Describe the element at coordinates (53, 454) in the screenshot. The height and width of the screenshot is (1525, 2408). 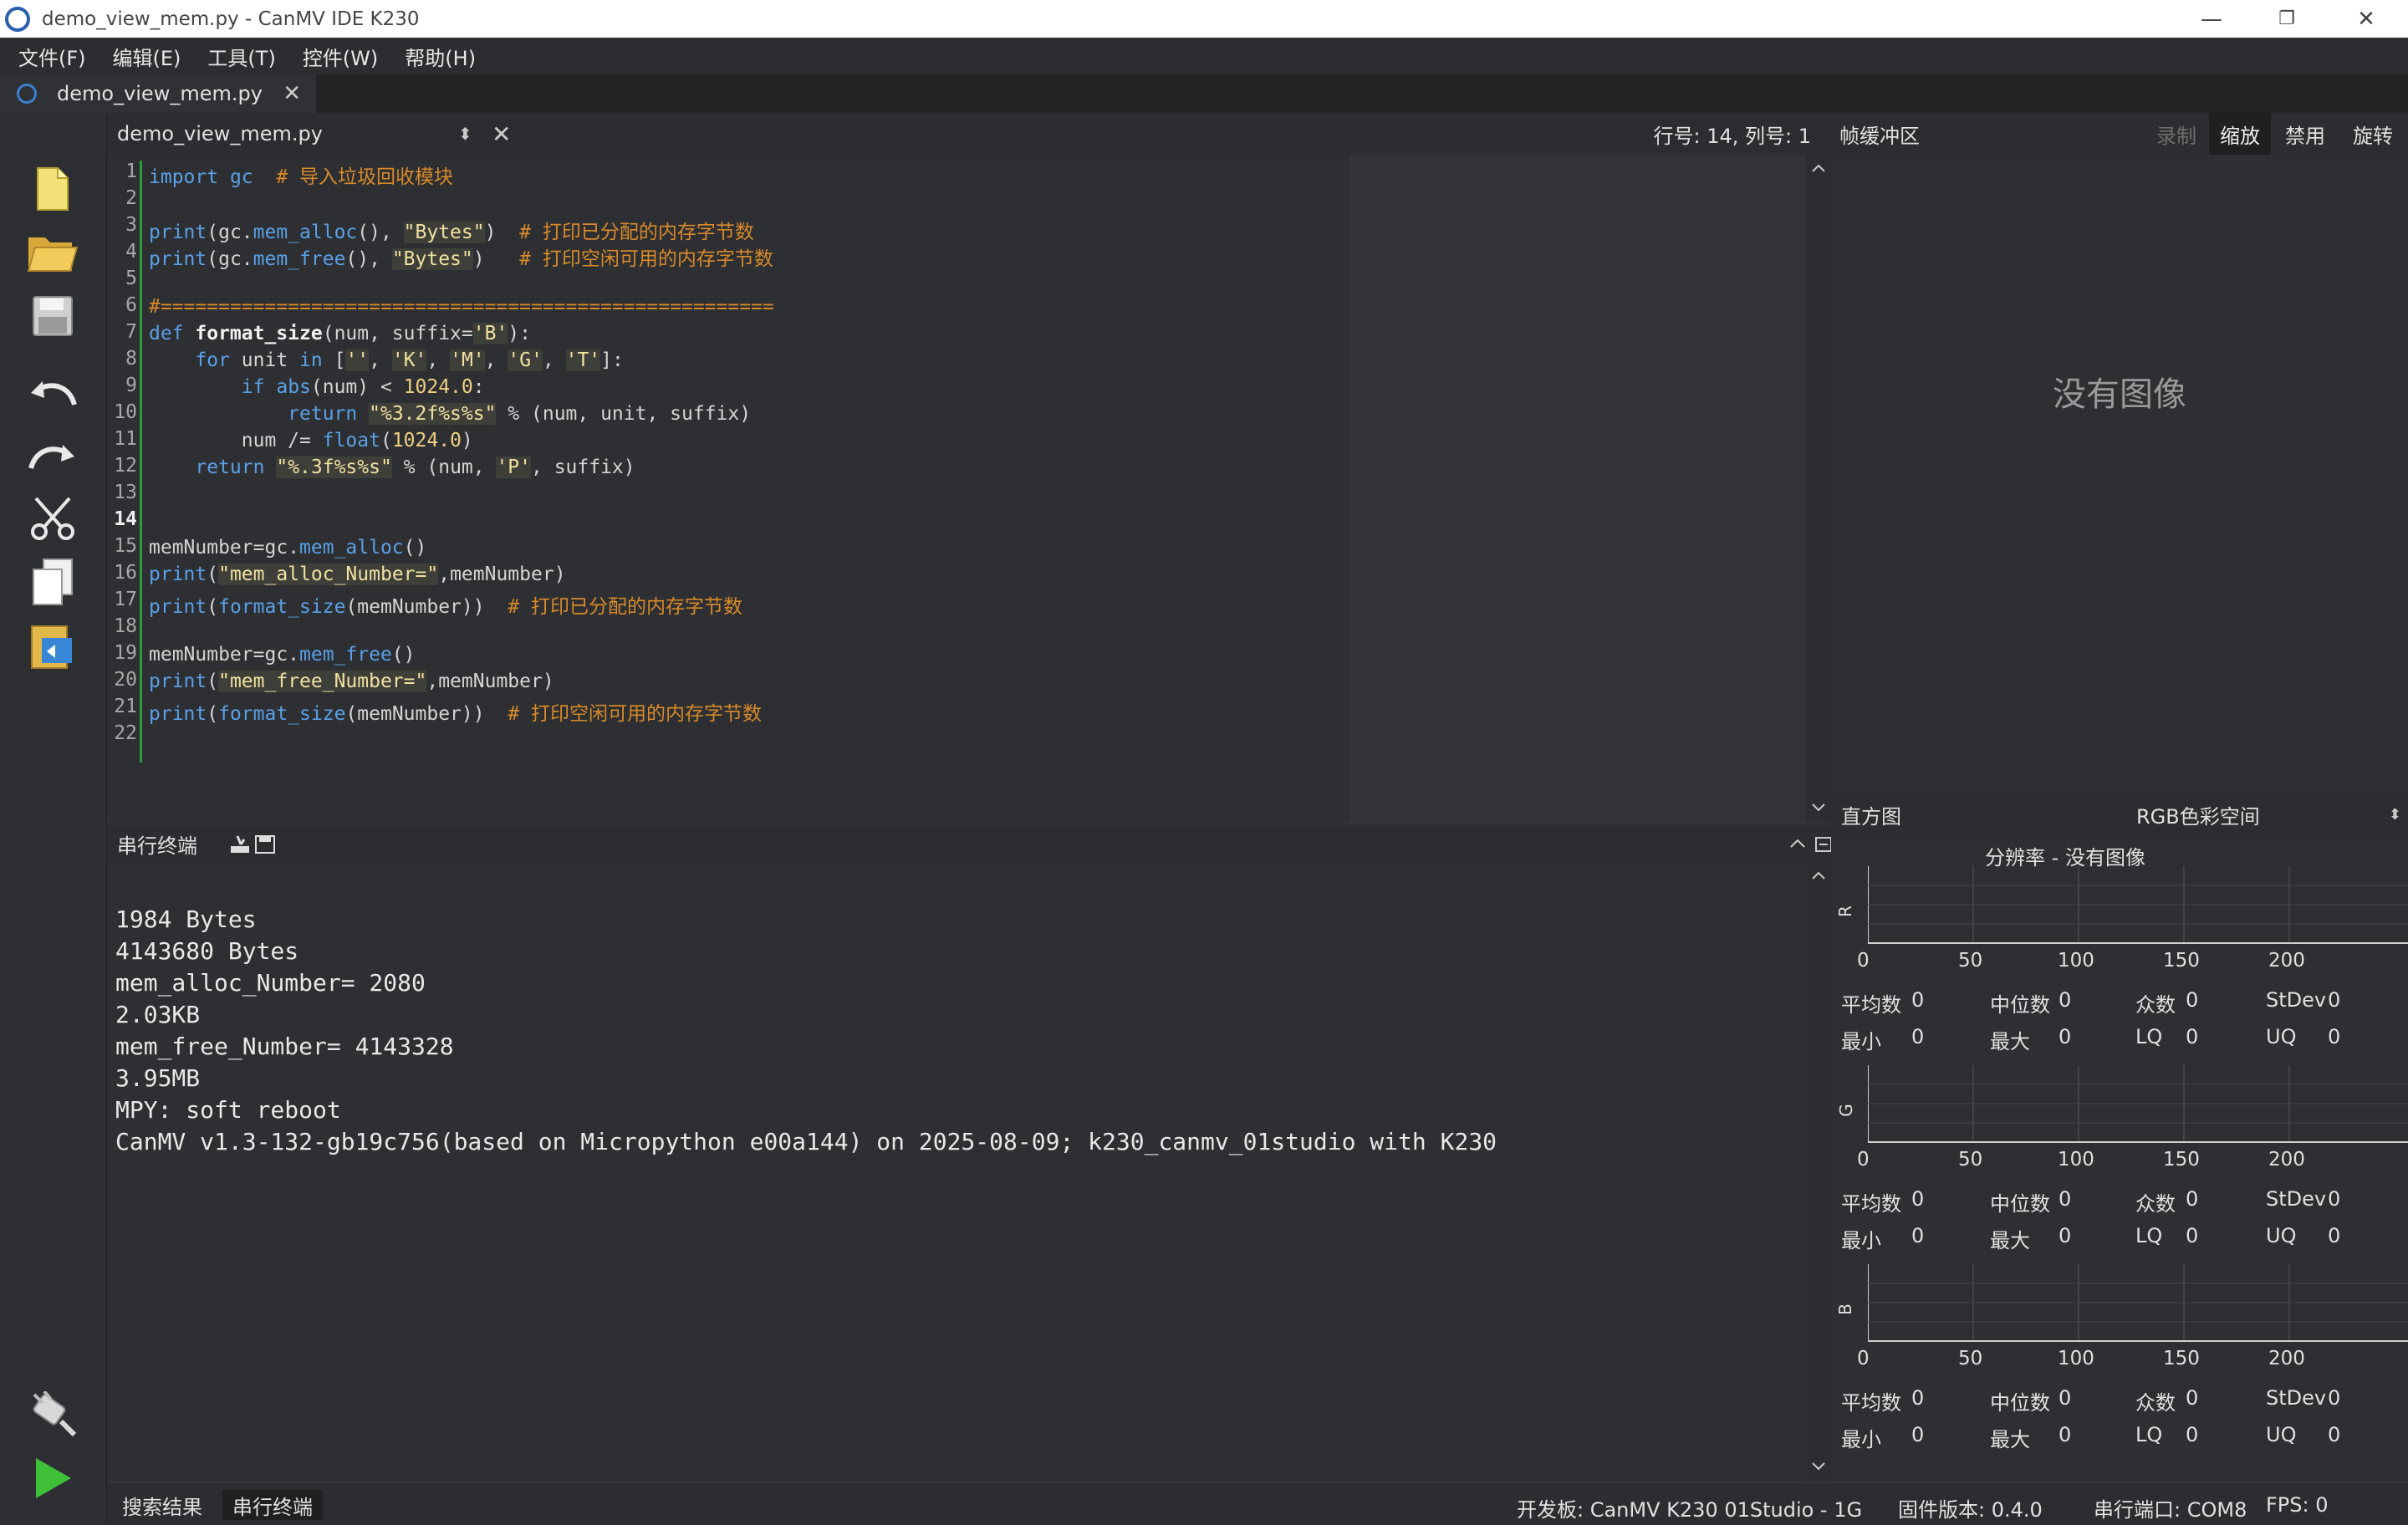
I see `redo-icon` at that location.